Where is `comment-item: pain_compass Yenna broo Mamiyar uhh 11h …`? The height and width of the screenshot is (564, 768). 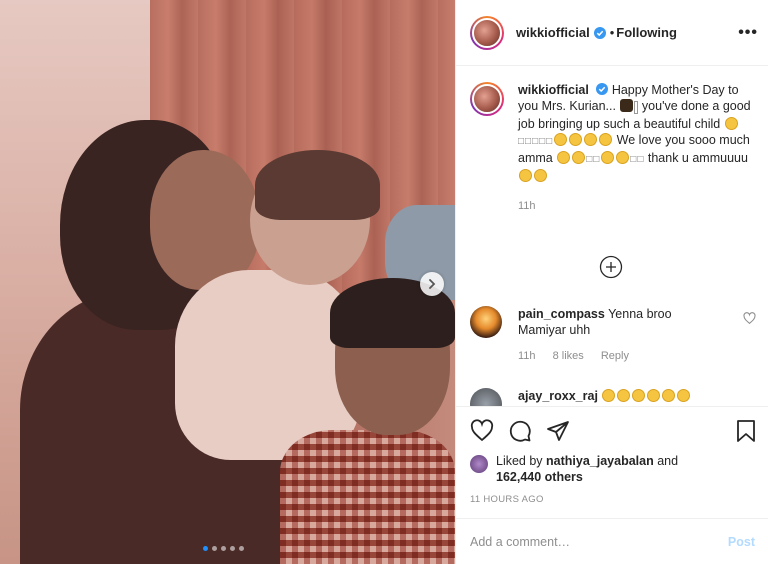
comment-item: pain_compass Yenna broo Mamiyar uhh 11h … is located at coordinates (615, 335).